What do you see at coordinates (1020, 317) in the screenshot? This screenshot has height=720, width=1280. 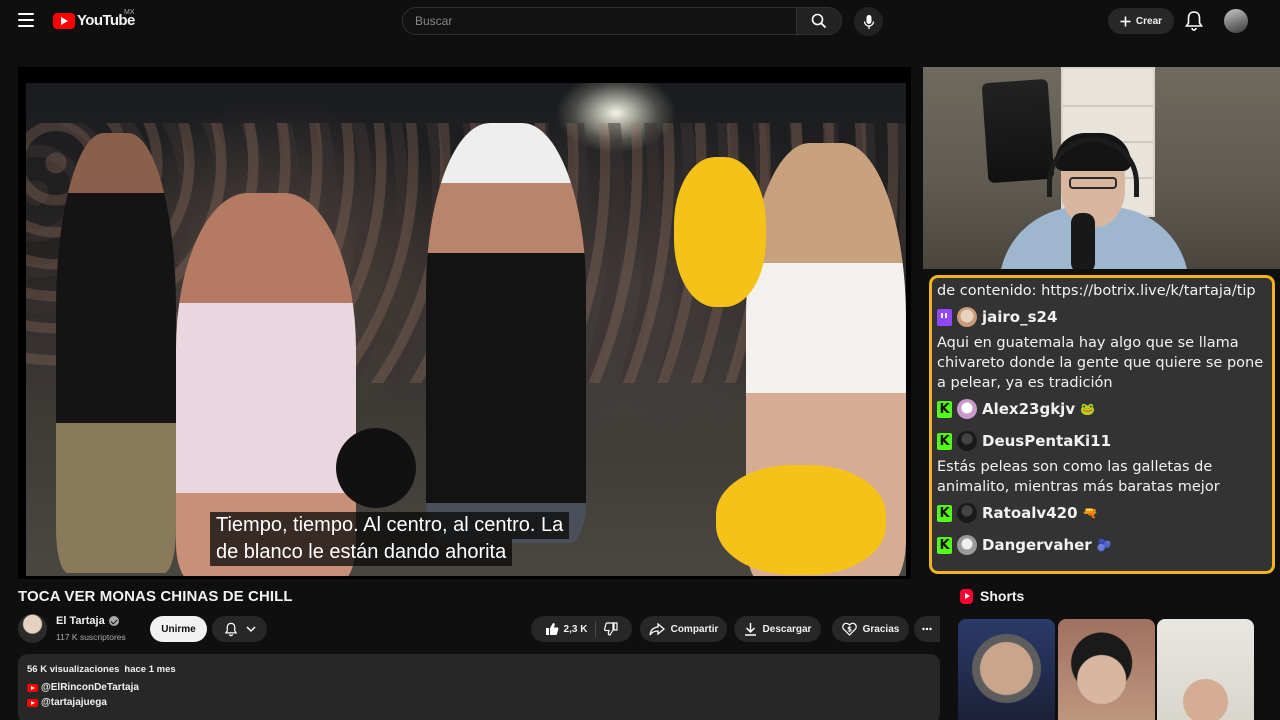 I see `chat-username: jairo_s24` at bounding box center [1020, 317].